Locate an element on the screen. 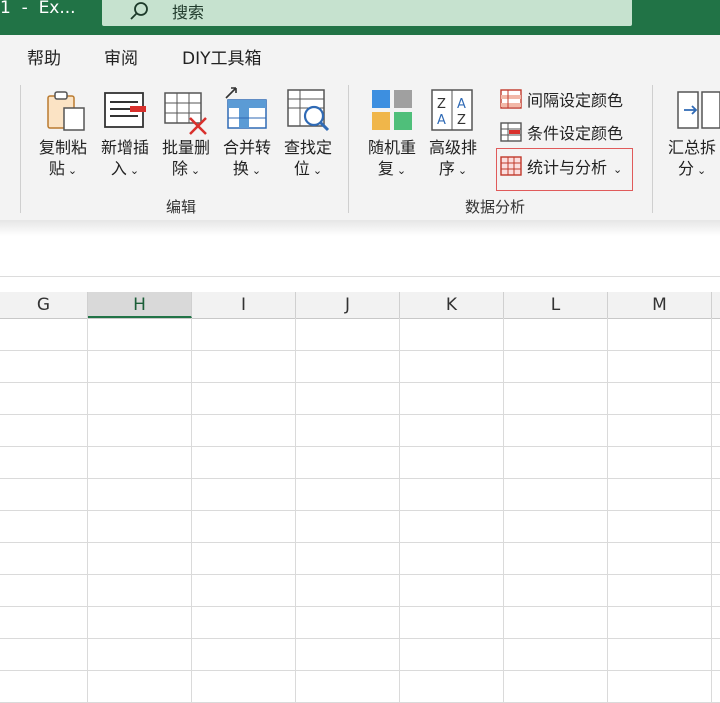 The height and width of the screenshot is (703, 720). insert-rows-button: 新增插 入 ⌄ is located at coordinates (125, 159).